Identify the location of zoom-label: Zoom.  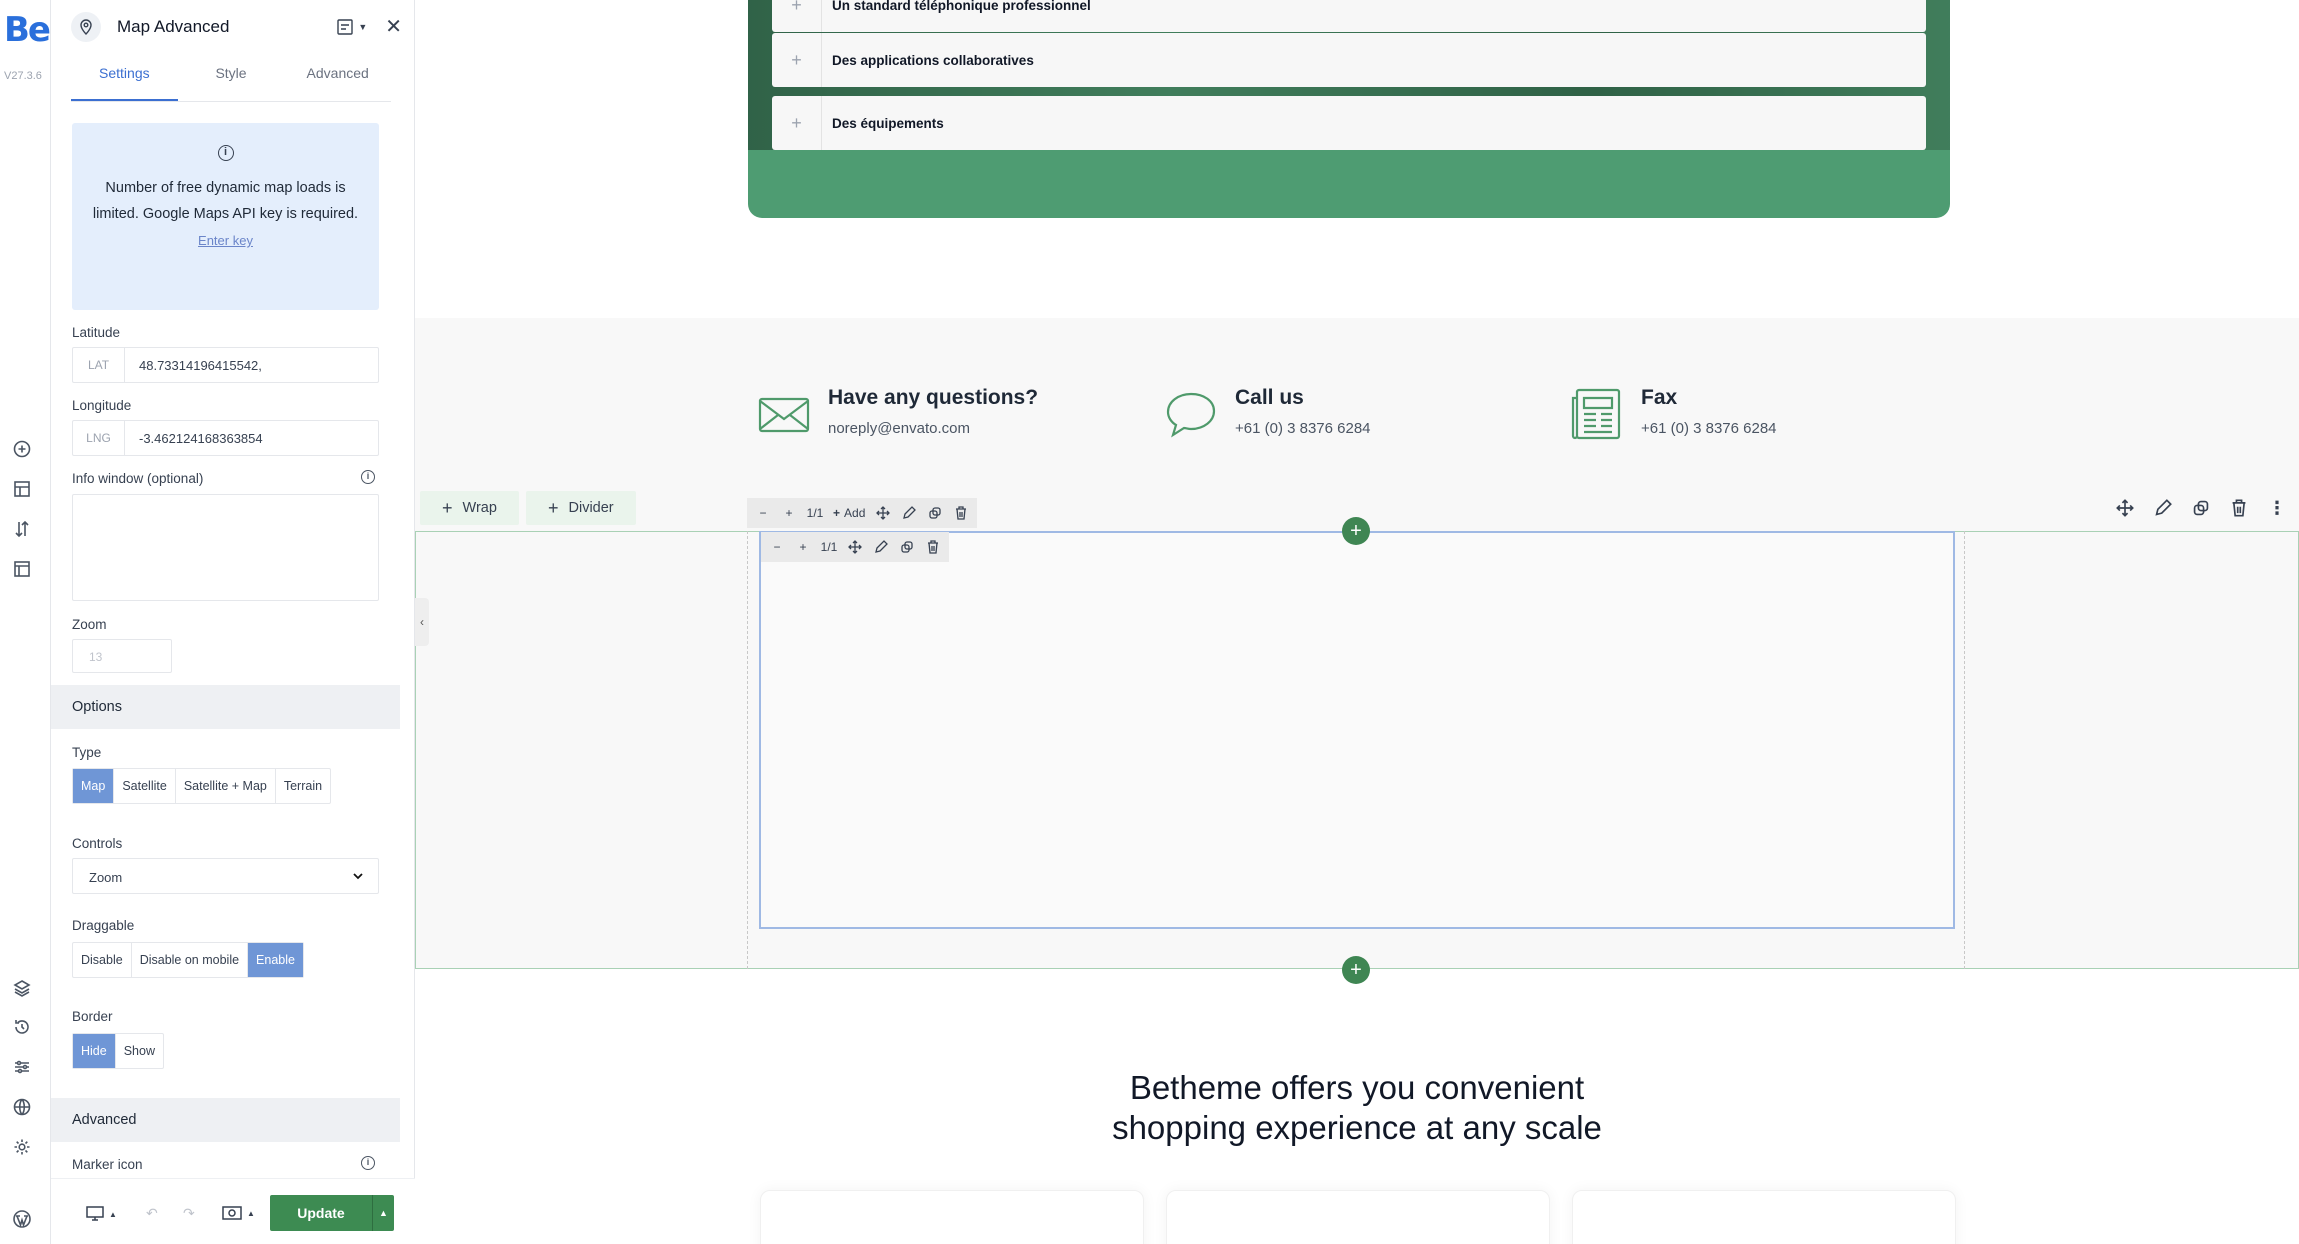
(89, 624).